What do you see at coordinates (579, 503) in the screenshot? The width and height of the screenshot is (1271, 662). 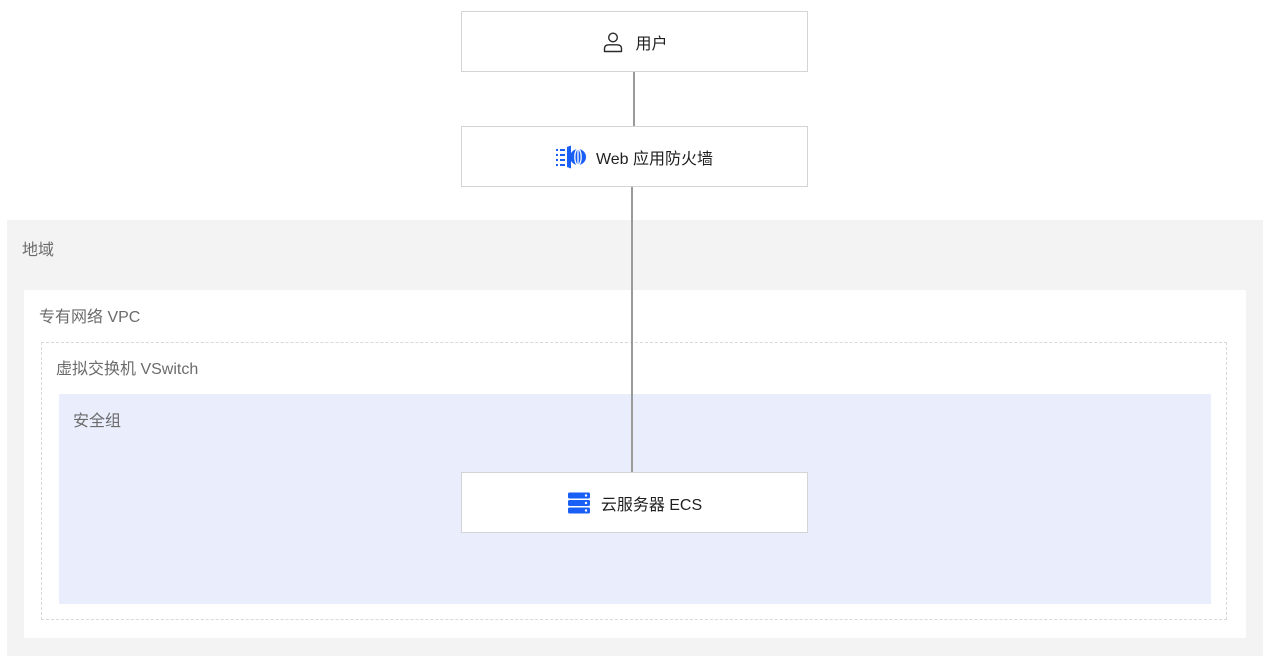 I see `server-icon` at bounding box center [579, 503].